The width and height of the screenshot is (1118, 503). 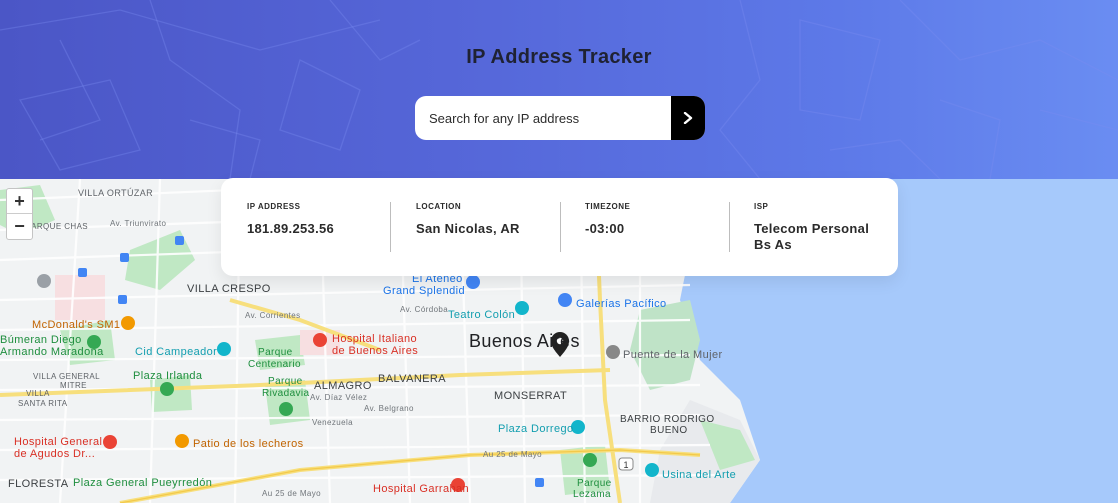 What do you see at coordinates (543, 118) in the screenshot?
I see `search-input` at bounding box center [543, 118].